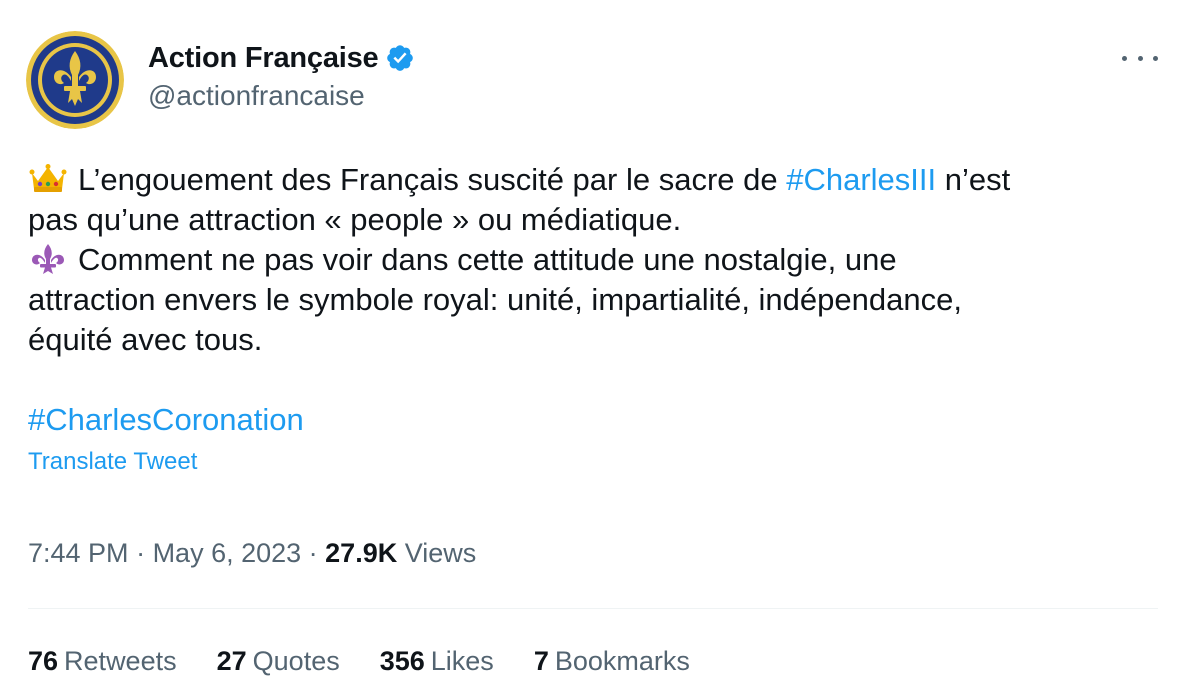 This screenshot has width=1188, height=698. What do you see at coordinates (256, 96) in the screenshot?
I see `author-handle: @actionfrancaise` at bounding box center [256, 96].